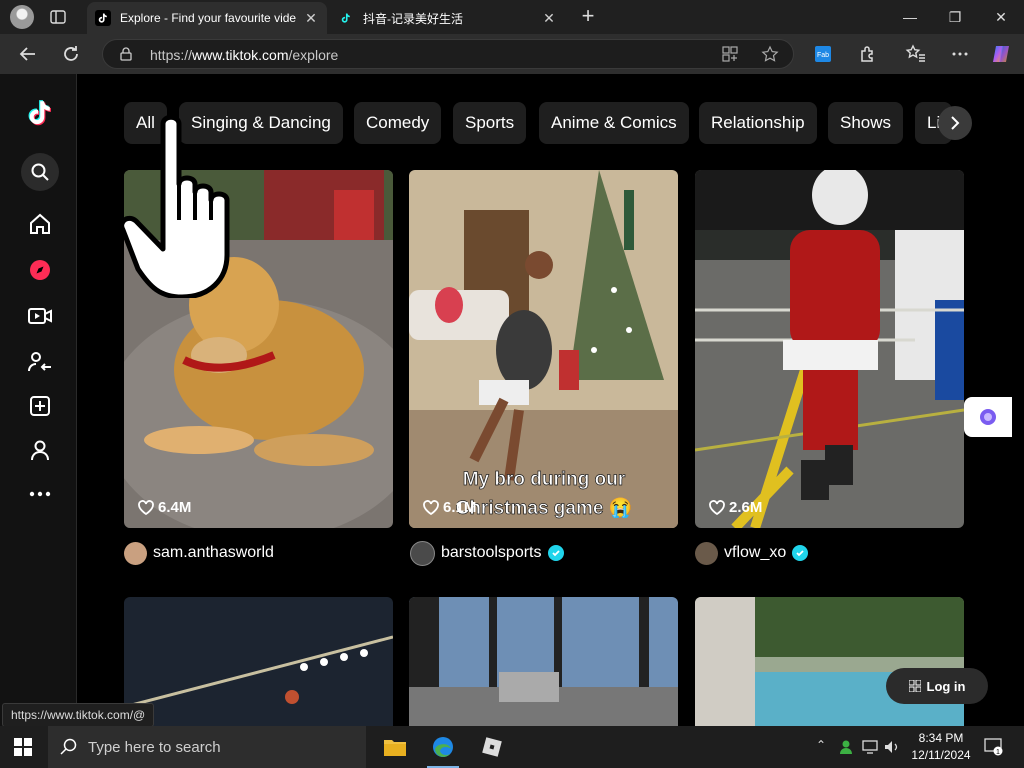 The height and width of the screenshot is (768, 1024). What do you see at coordinates (154, 747) in the screenshot?
I see `taskbar-search-placeholder: Type here to search` at bounding box center [154, 747].